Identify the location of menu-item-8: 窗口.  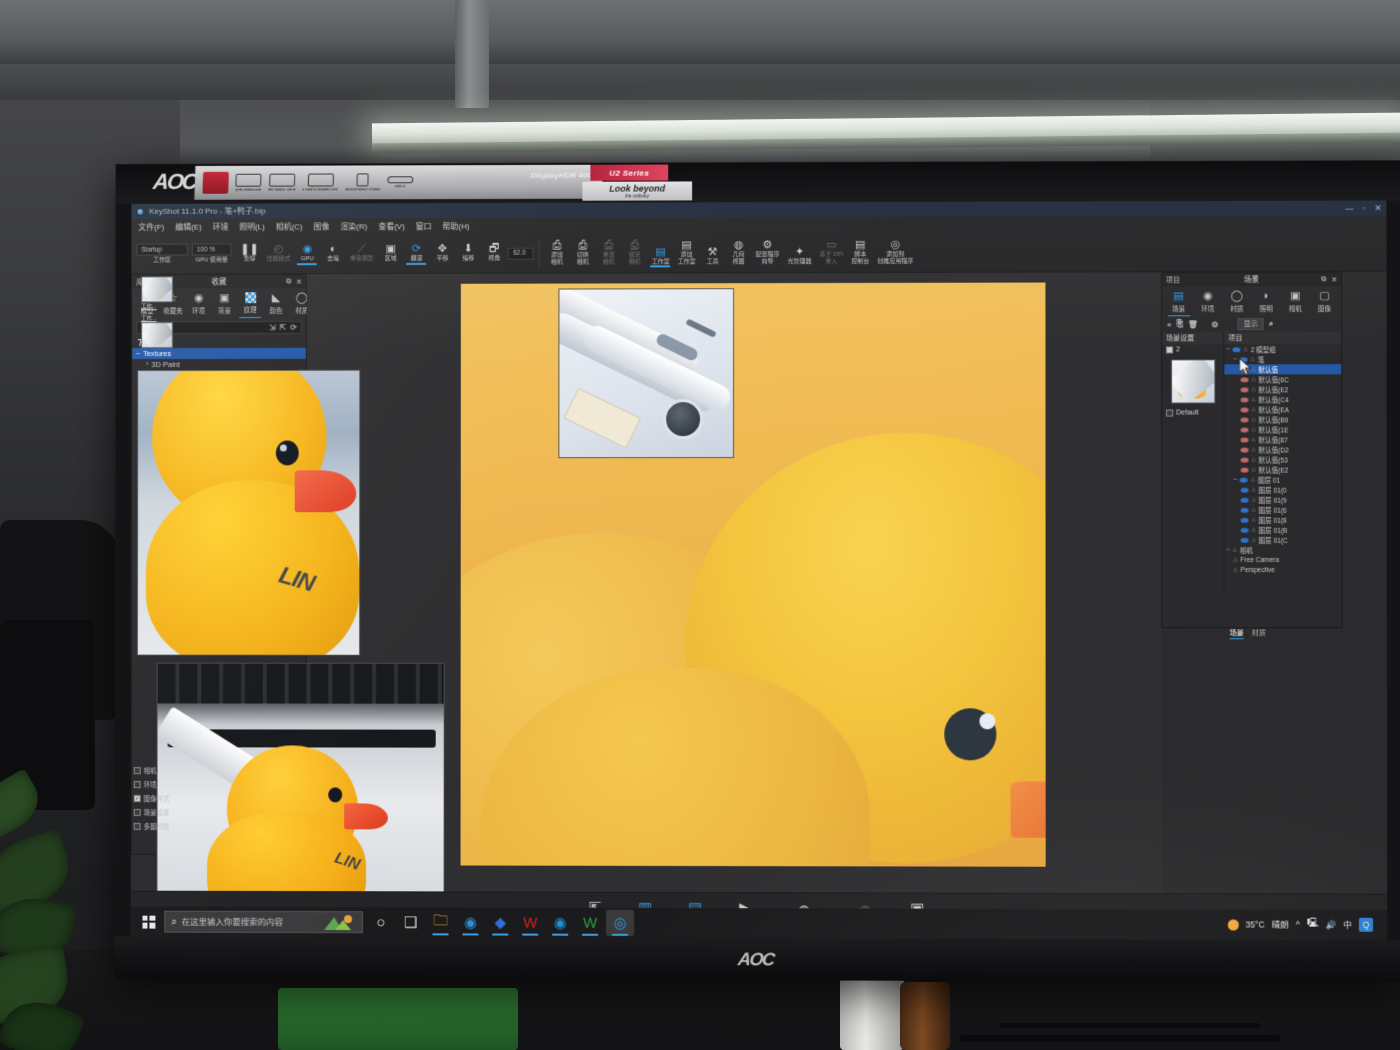
(424, 226).